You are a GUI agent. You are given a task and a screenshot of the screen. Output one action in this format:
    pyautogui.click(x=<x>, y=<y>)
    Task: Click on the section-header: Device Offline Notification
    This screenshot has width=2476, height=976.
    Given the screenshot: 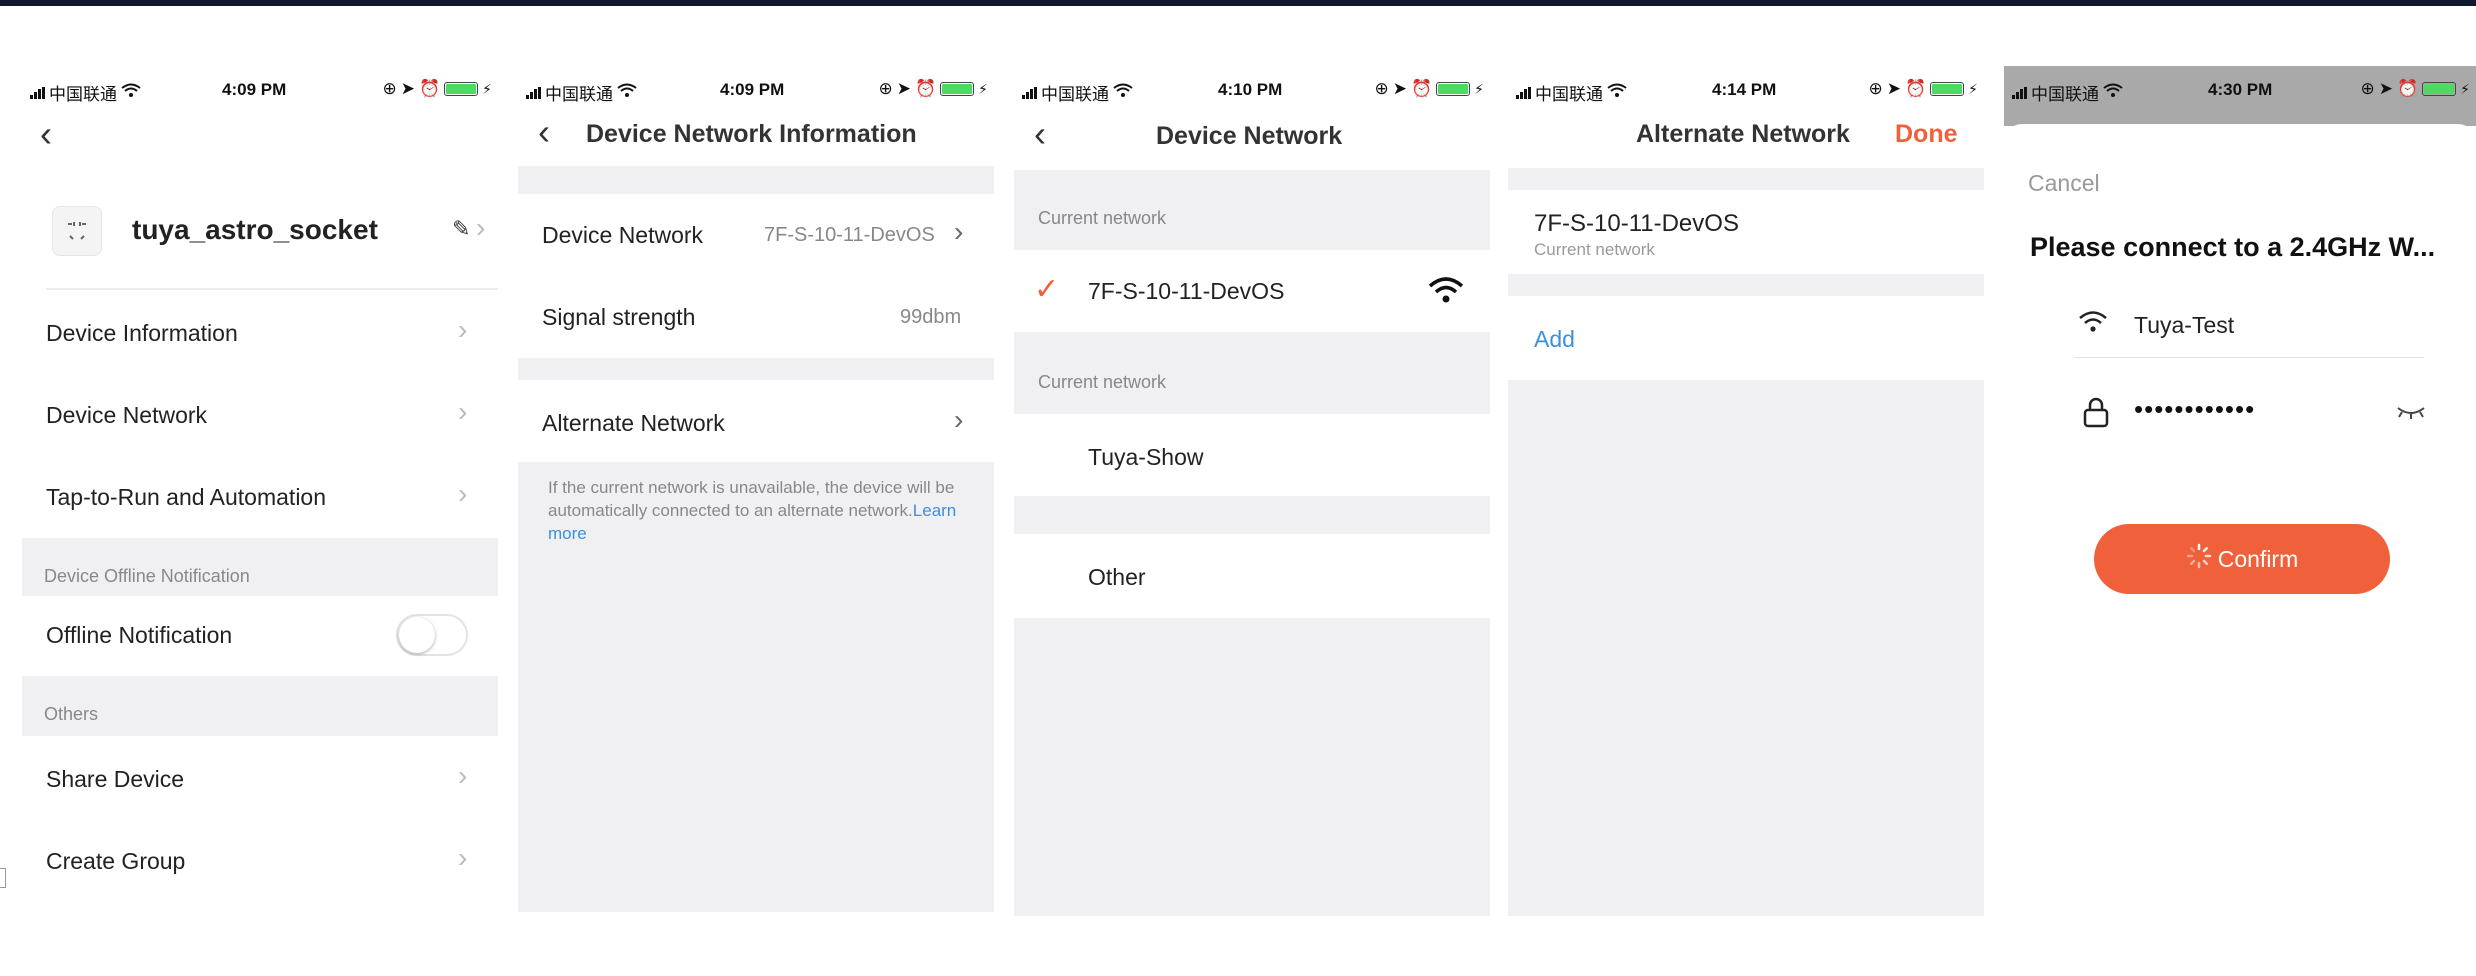 What is the action you would take?
    pyautogui.click(x=147, y=576)
    